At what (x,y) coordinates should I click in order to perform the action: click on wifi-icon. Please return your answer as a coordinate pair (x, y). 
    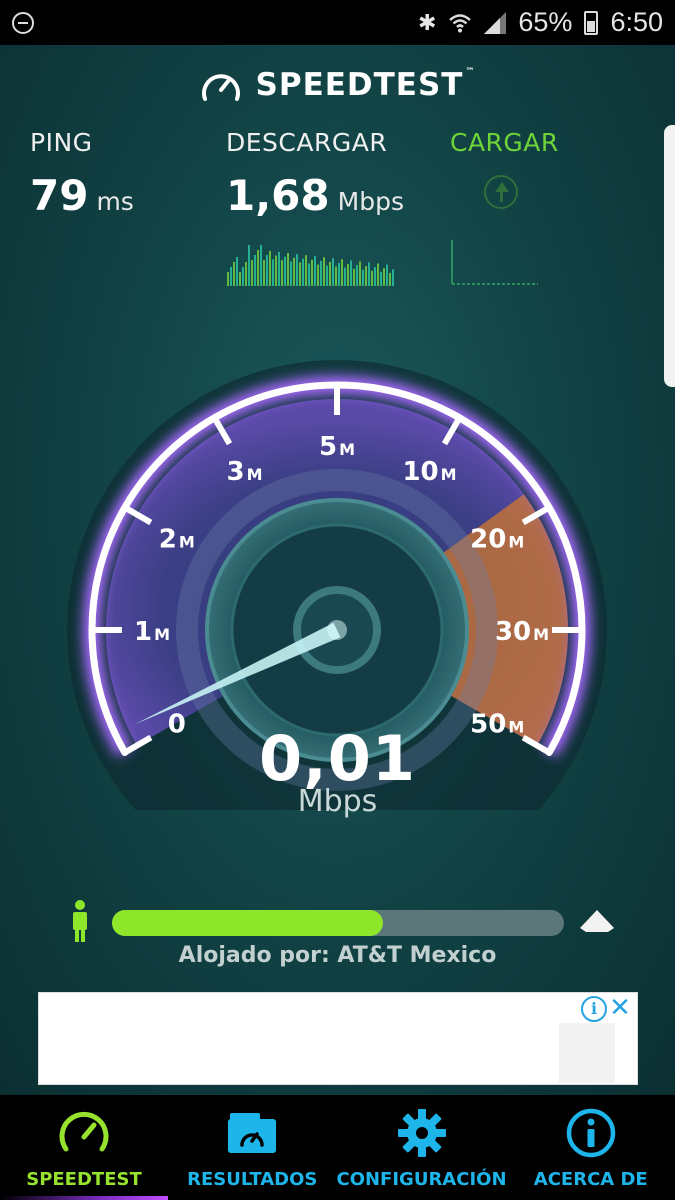
    Looking at the image, I should click on (460, 22).